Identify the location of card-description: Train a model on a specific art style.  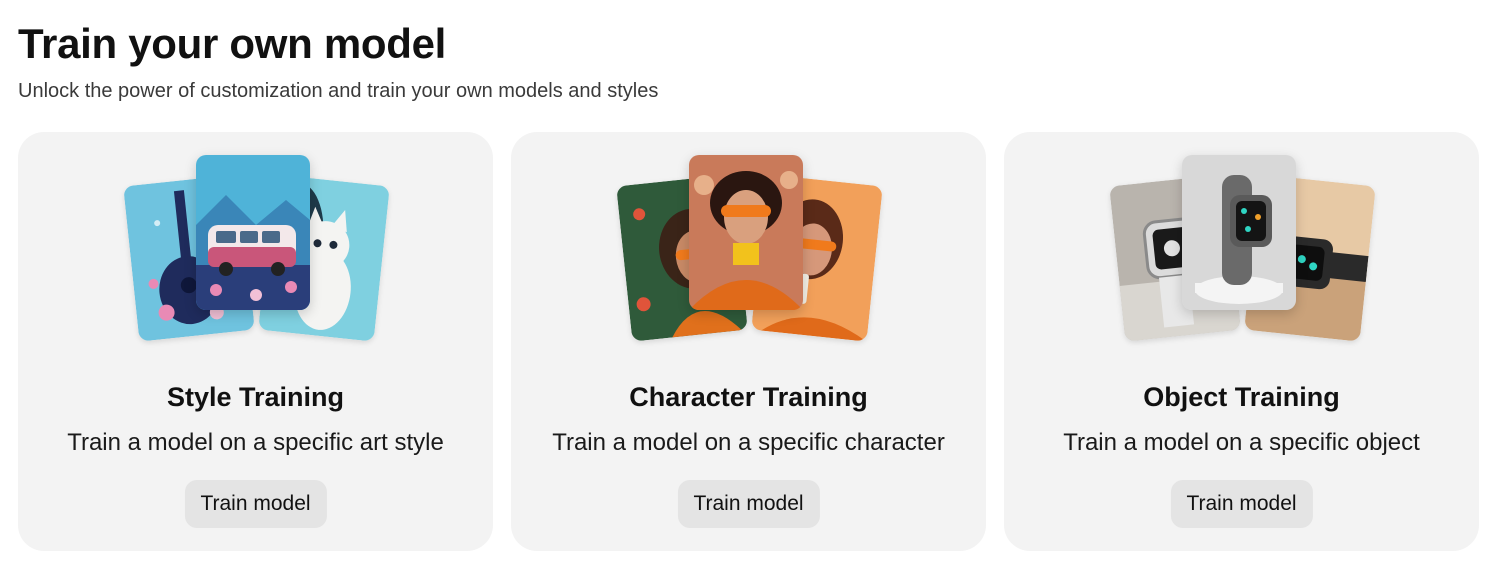
(255, 442).